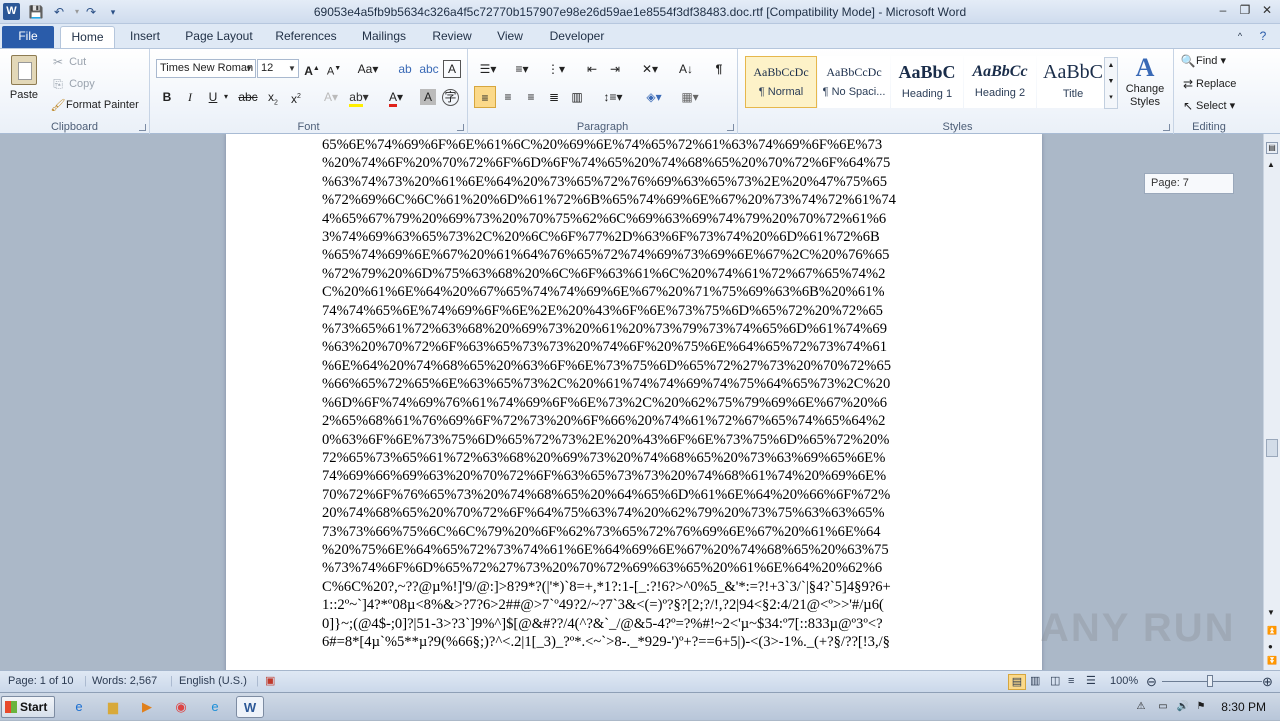 The width and height of the screenshot is (1280, 721). I want to click on grow-font-icon: A▲, so click(312, 69).